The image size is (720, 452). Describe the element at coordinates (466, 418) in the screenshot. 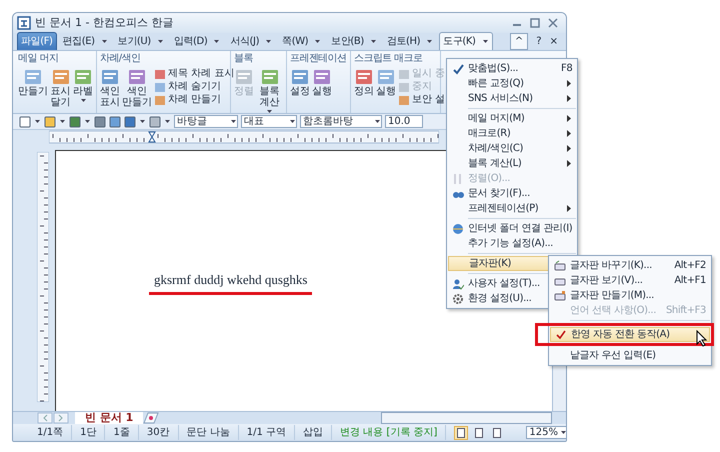

I see `horizontal-scrollbar` at that location.